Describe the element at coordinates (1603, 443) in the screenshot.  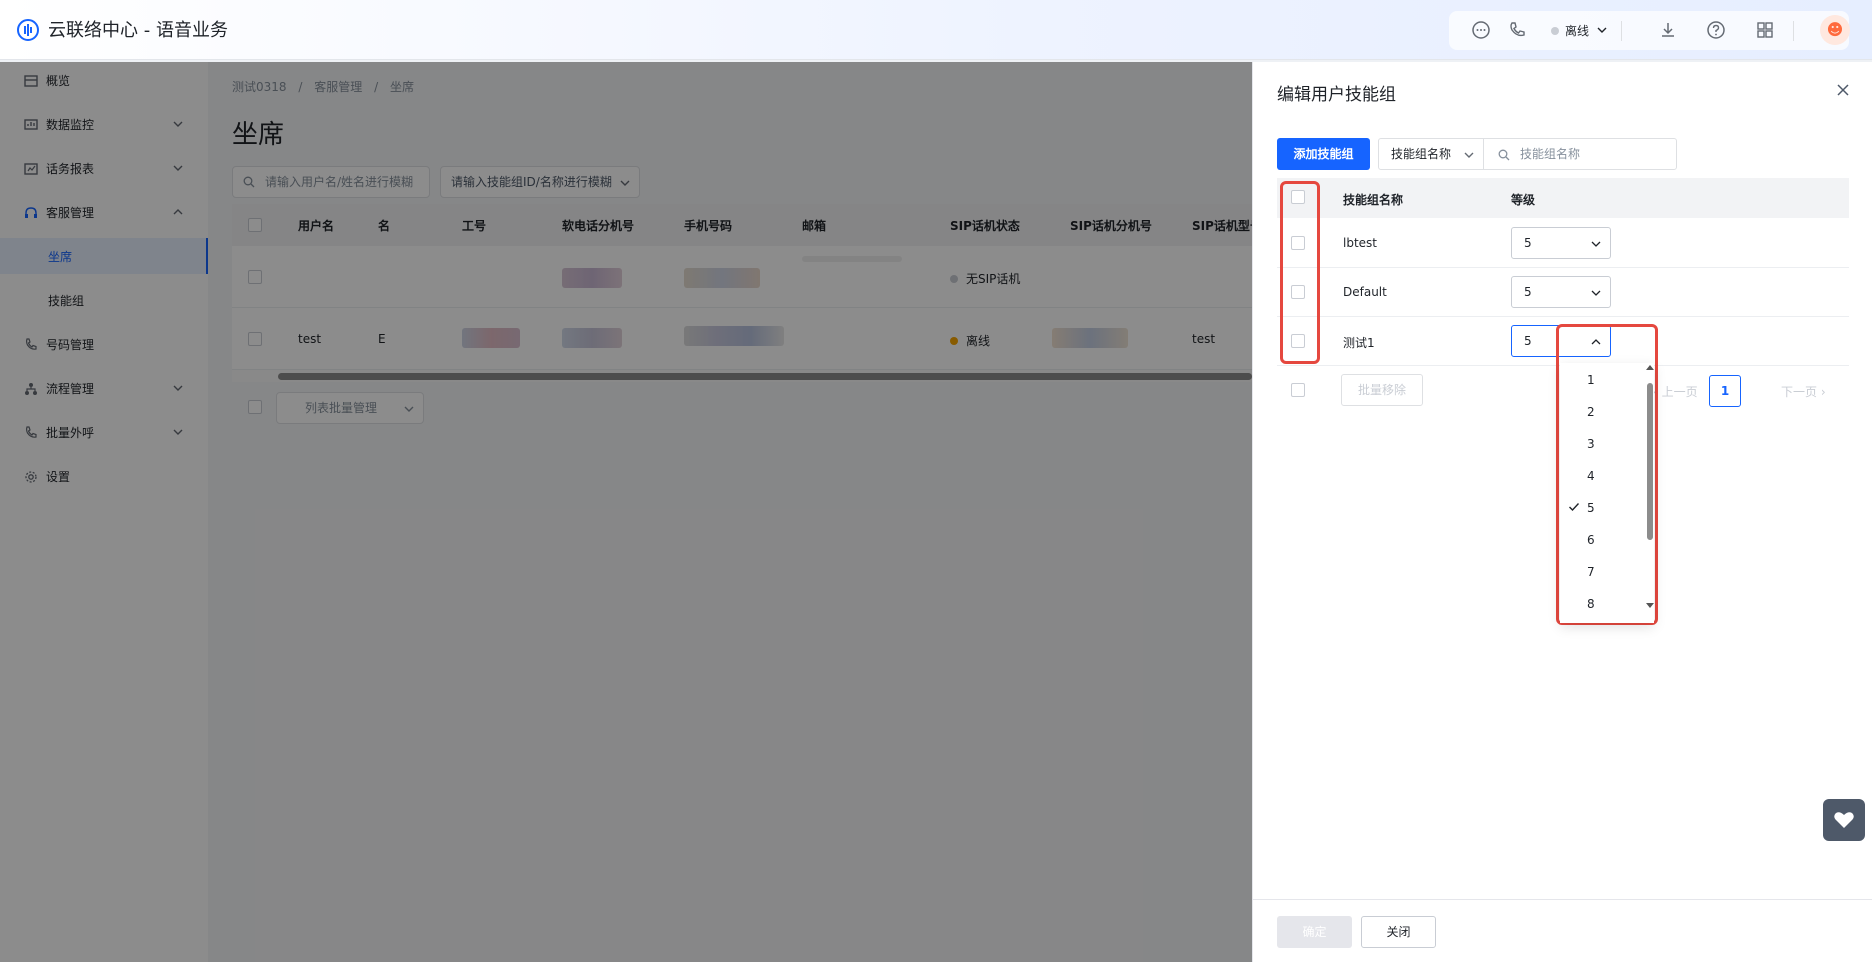
I see `level-option: 3` at that location.